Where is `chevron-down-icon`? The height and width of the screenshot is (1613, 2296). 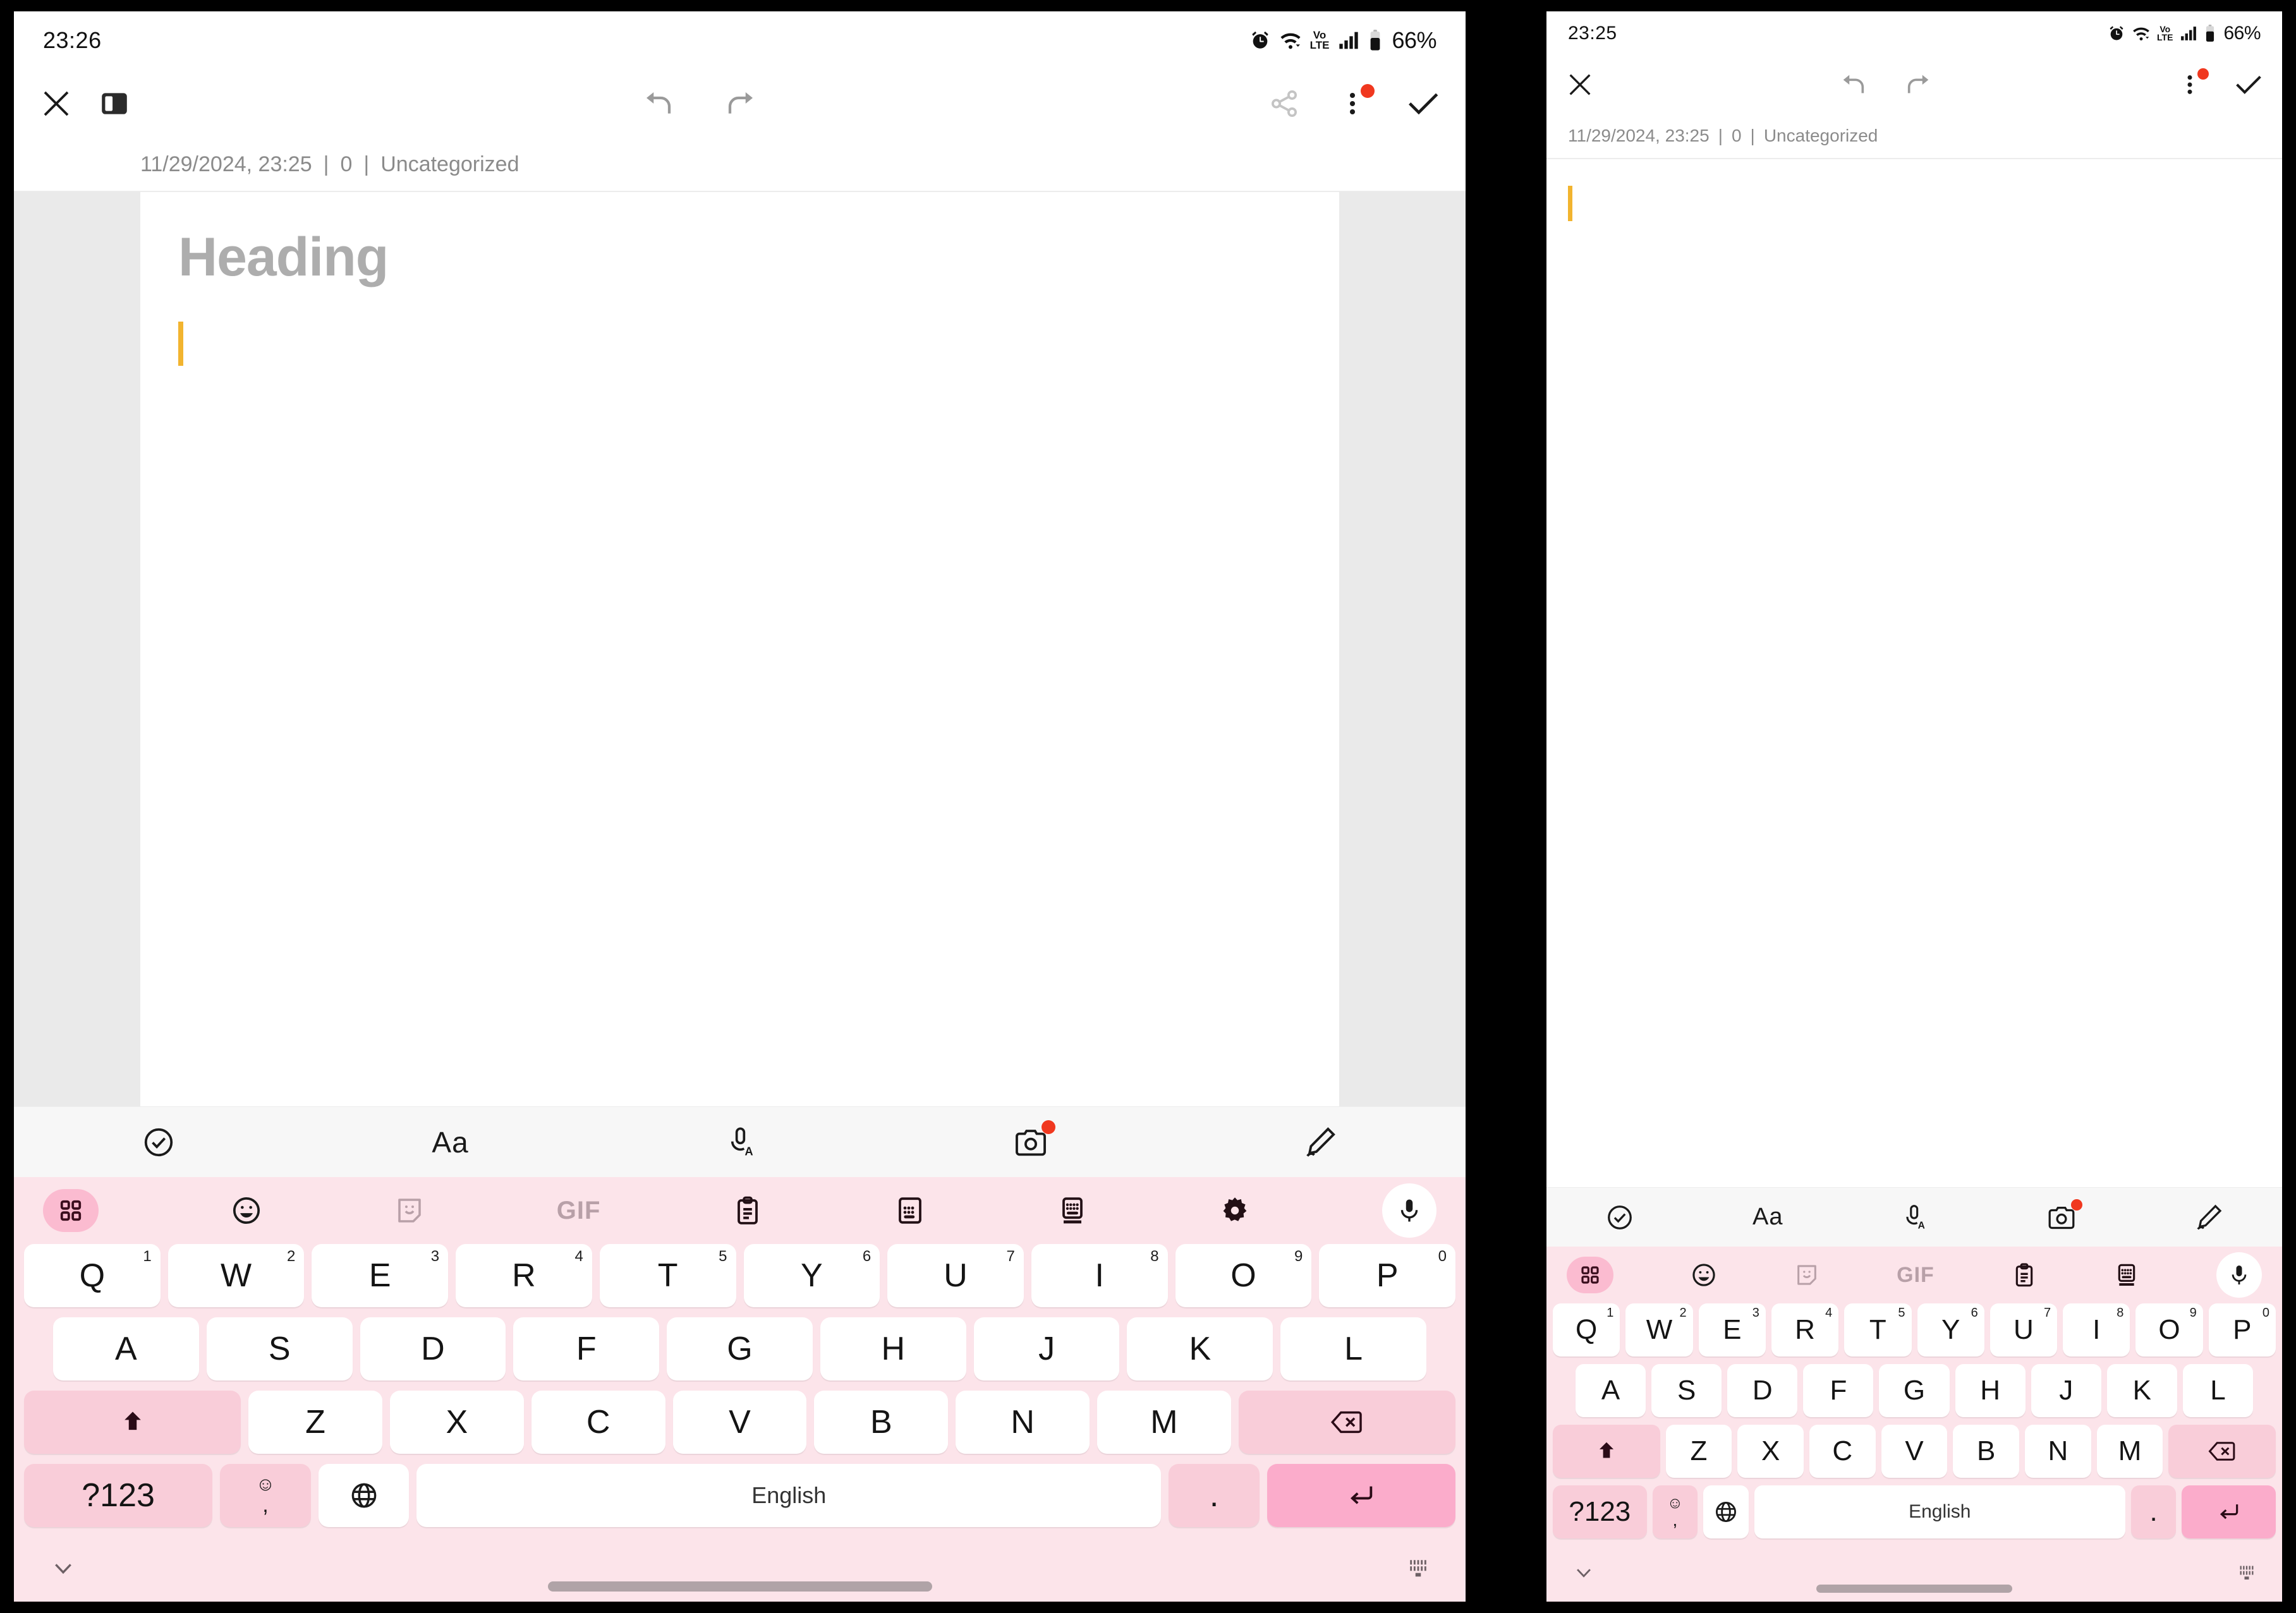 chevron-down-icon is located at coordinates (1583, 1572).